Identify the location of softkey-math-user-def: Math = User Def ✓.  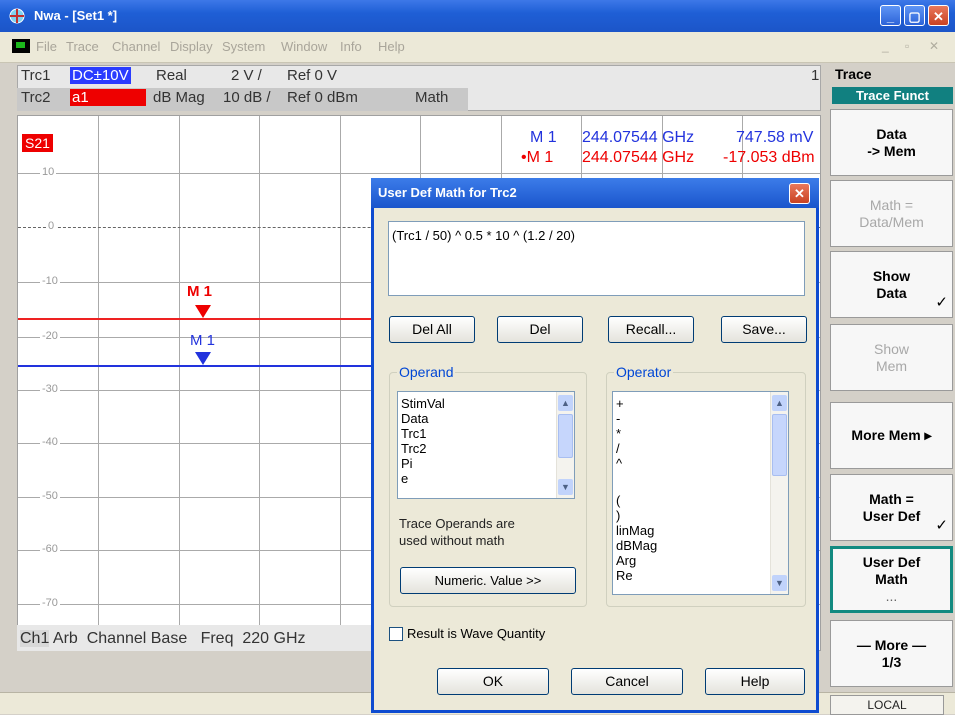
(891, 507).